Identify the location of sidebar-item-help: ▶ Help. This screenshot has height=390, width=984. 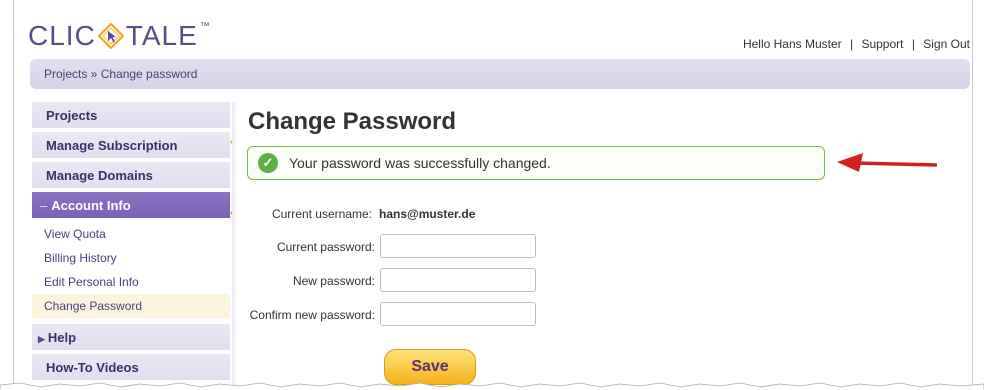
(131, 337).